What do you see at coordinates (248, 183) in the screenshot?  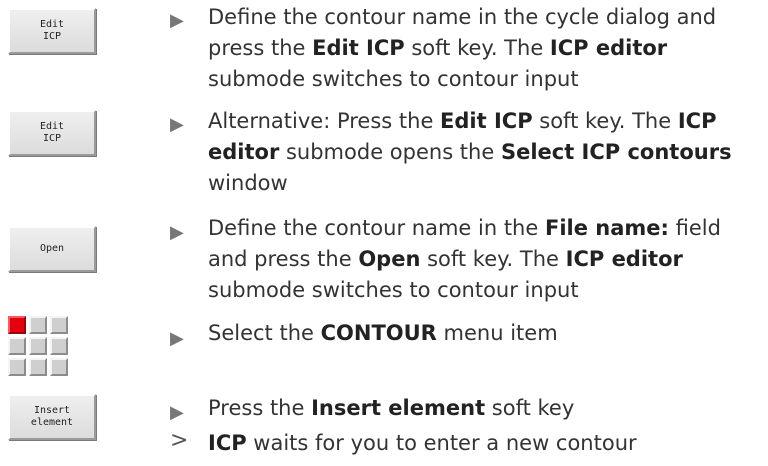 I see `step-text-part: window` at bounding box center [248, 183].